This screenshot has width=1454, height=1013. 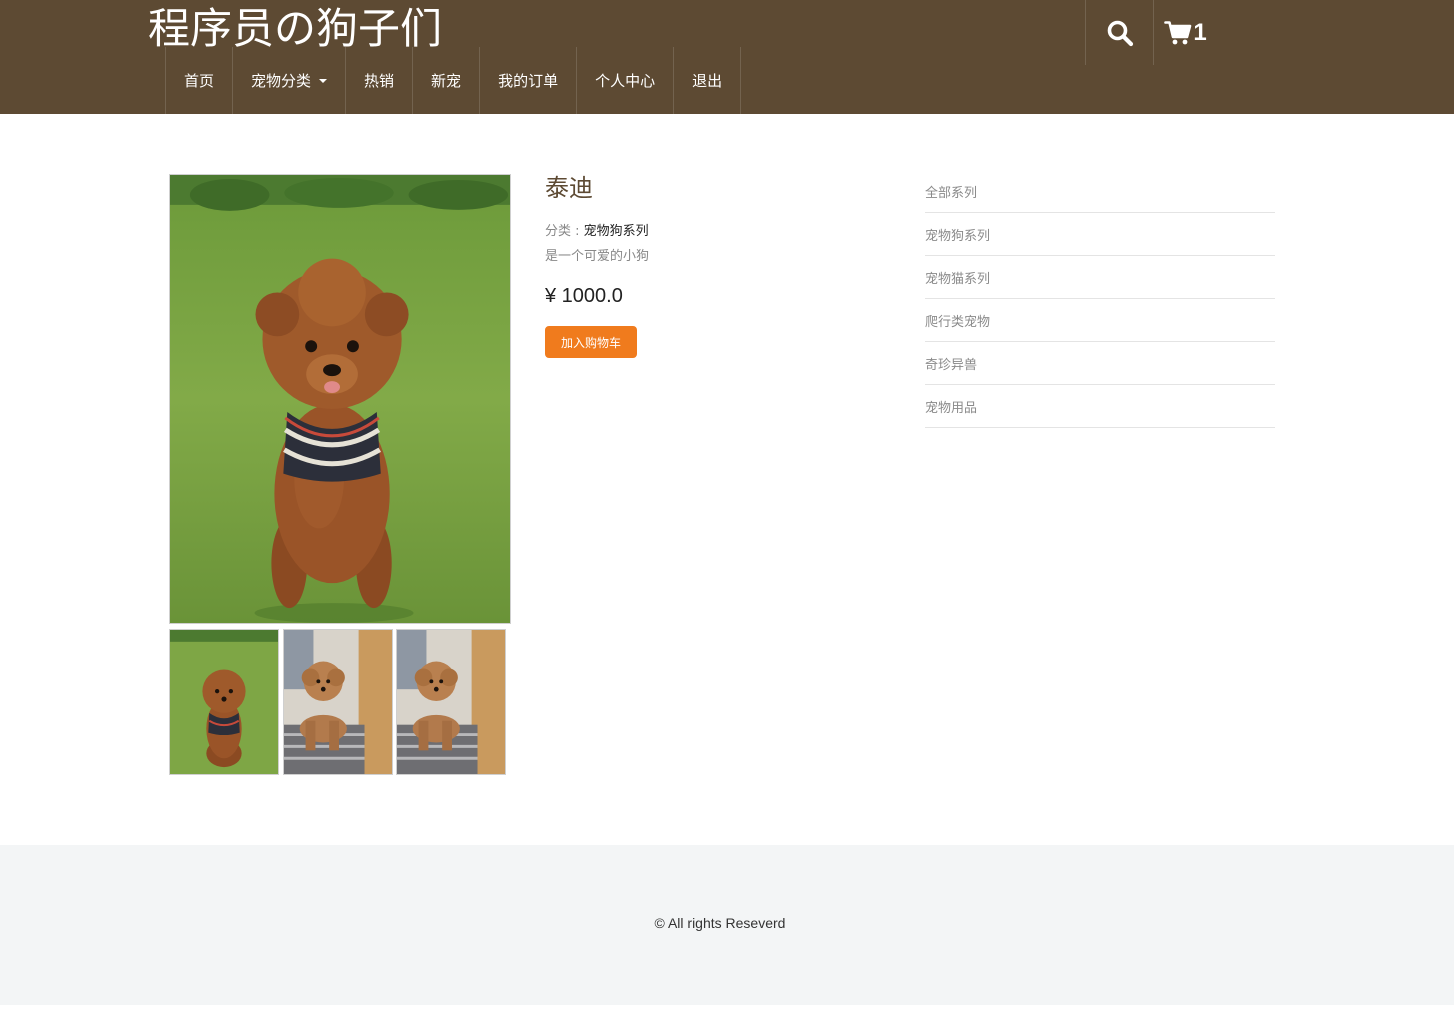 I want to click on product-category: 分类 : 宠物狗系列, so click(x=597, y=232).